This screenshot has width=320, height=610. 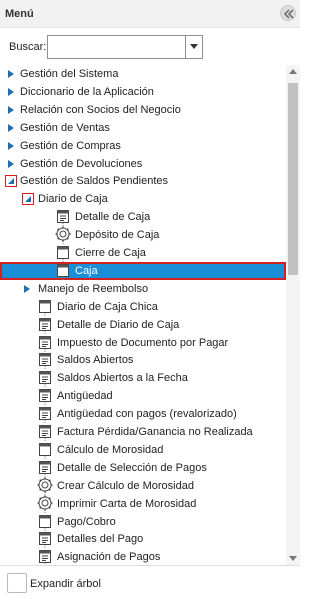 I want to click on menu-title: Menú, so click(x=19, y=14).